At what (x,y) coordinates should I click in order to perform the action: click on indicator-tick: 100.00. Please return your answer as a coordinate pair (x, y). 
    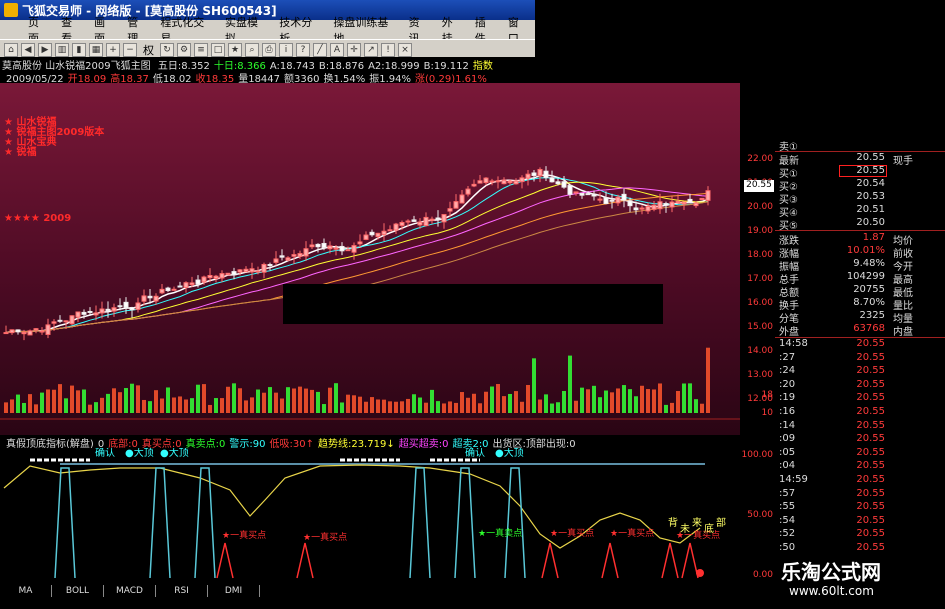
    Looking at the image, I should click on (757, 455).